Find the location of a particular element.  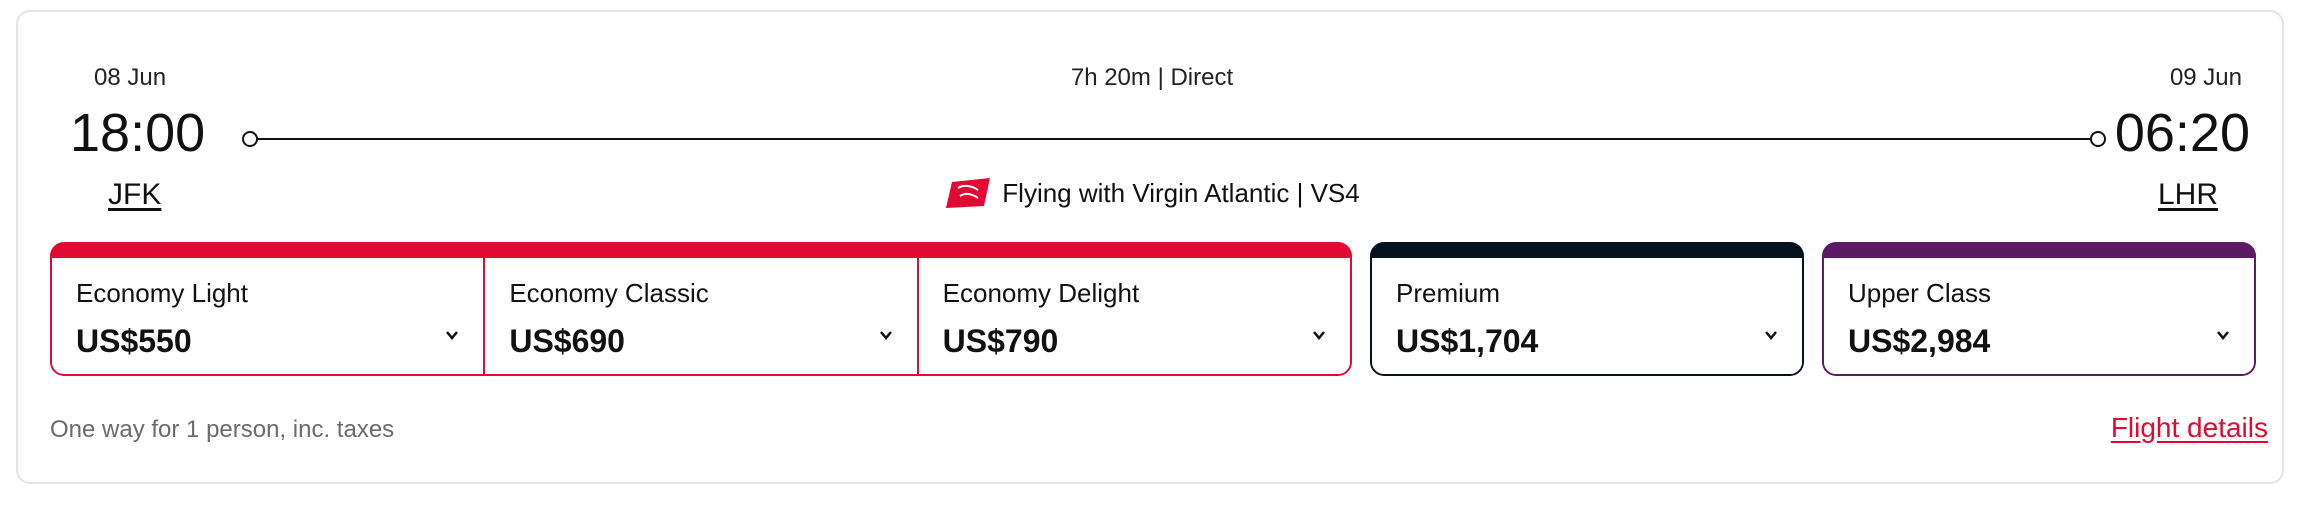

flight-duration: 7h 20m | Direct is located at coordinates (1152, 77).